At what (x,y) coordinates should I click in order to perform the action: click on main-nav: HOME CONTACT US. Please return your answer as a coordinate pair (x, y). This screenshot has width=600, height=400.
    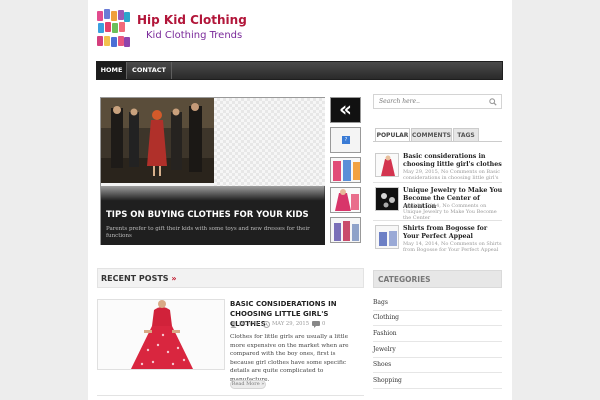
    Looking at the image, I should click on (299, 76).